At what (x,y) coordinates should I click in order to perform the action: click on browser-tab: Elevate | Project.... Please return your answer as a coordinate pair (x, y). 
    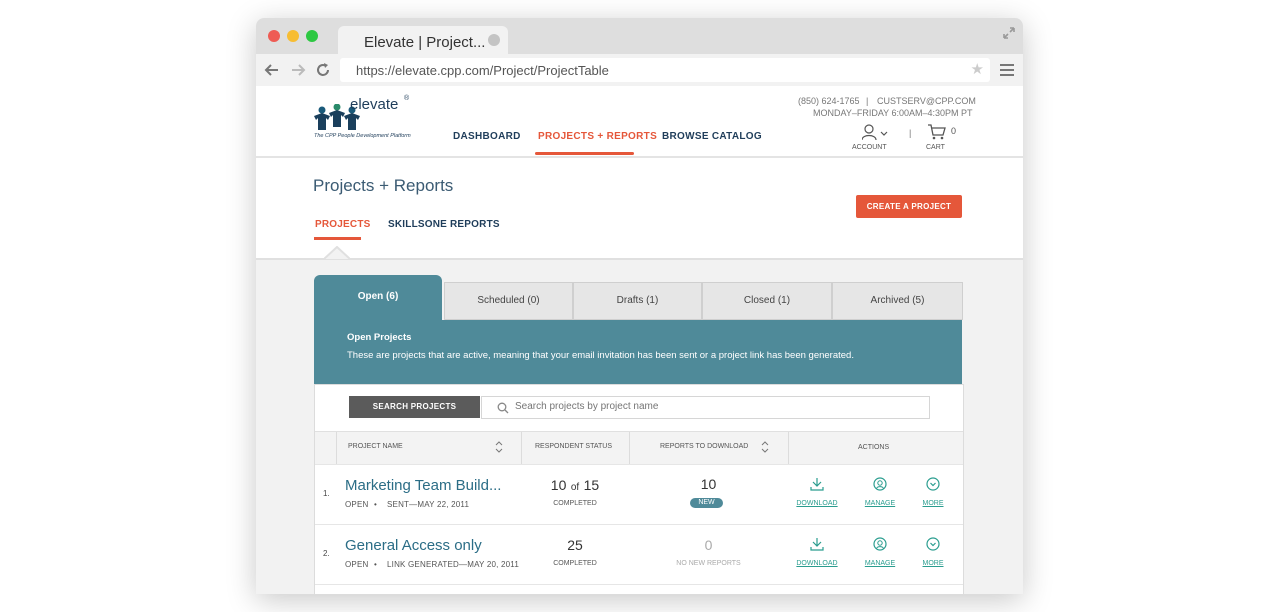
    Looking at the image, I should click on (423, 40).